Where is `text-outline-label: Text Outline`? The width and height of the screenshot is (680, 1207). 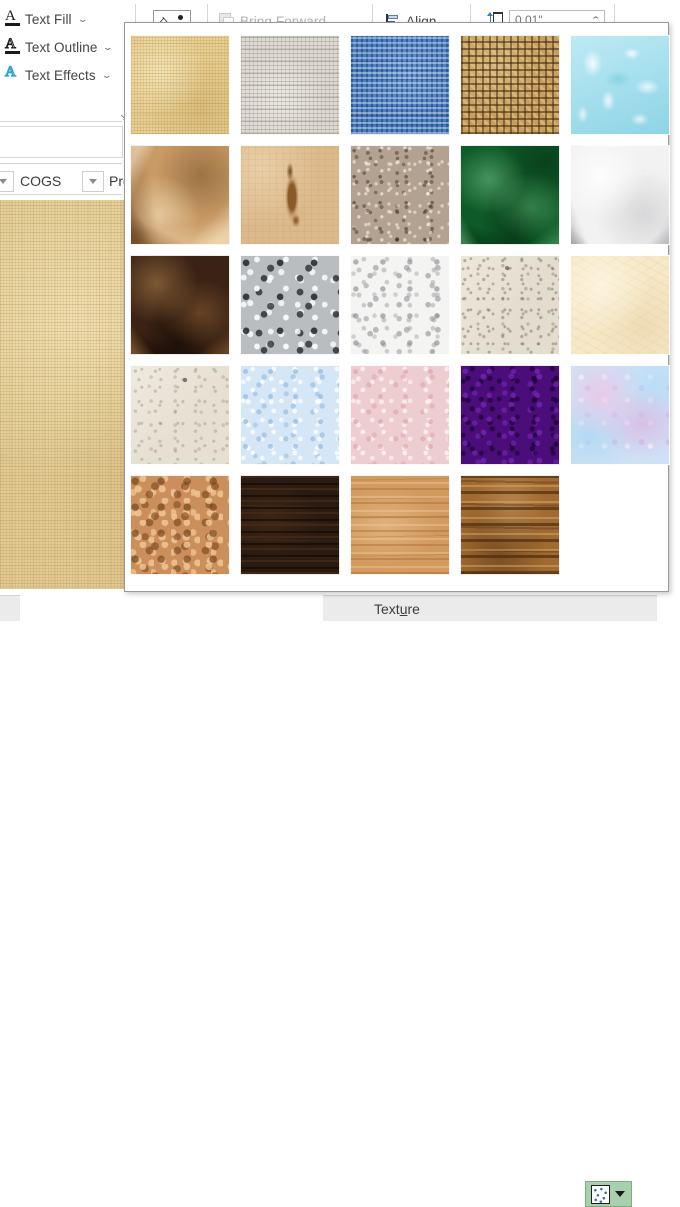
text-outline-label: Text Outline is located at coordinates (61, 47).